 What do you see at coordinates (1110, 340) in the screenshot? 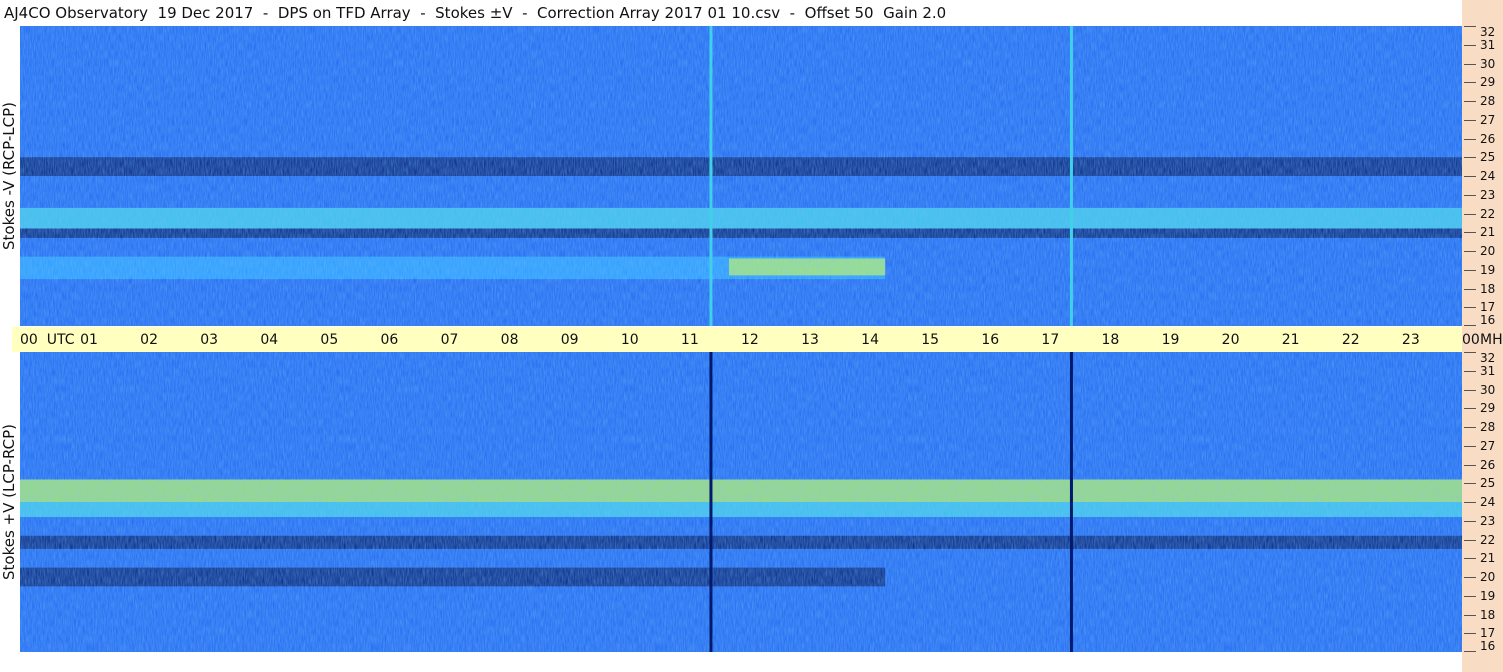
I see `time-tick-label: 18` at bounding box center [1110, 340].